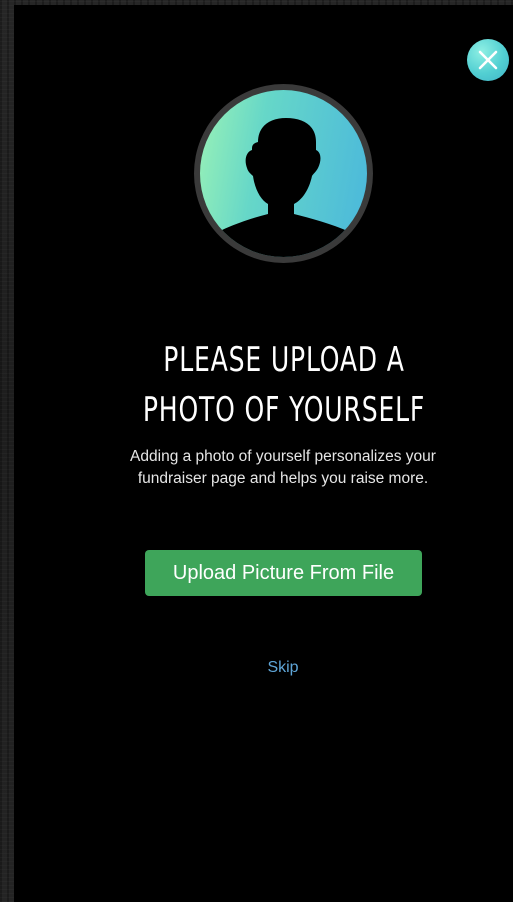 The image size is (513, 902). I want to click on avatar-circle, so click(283, 173).